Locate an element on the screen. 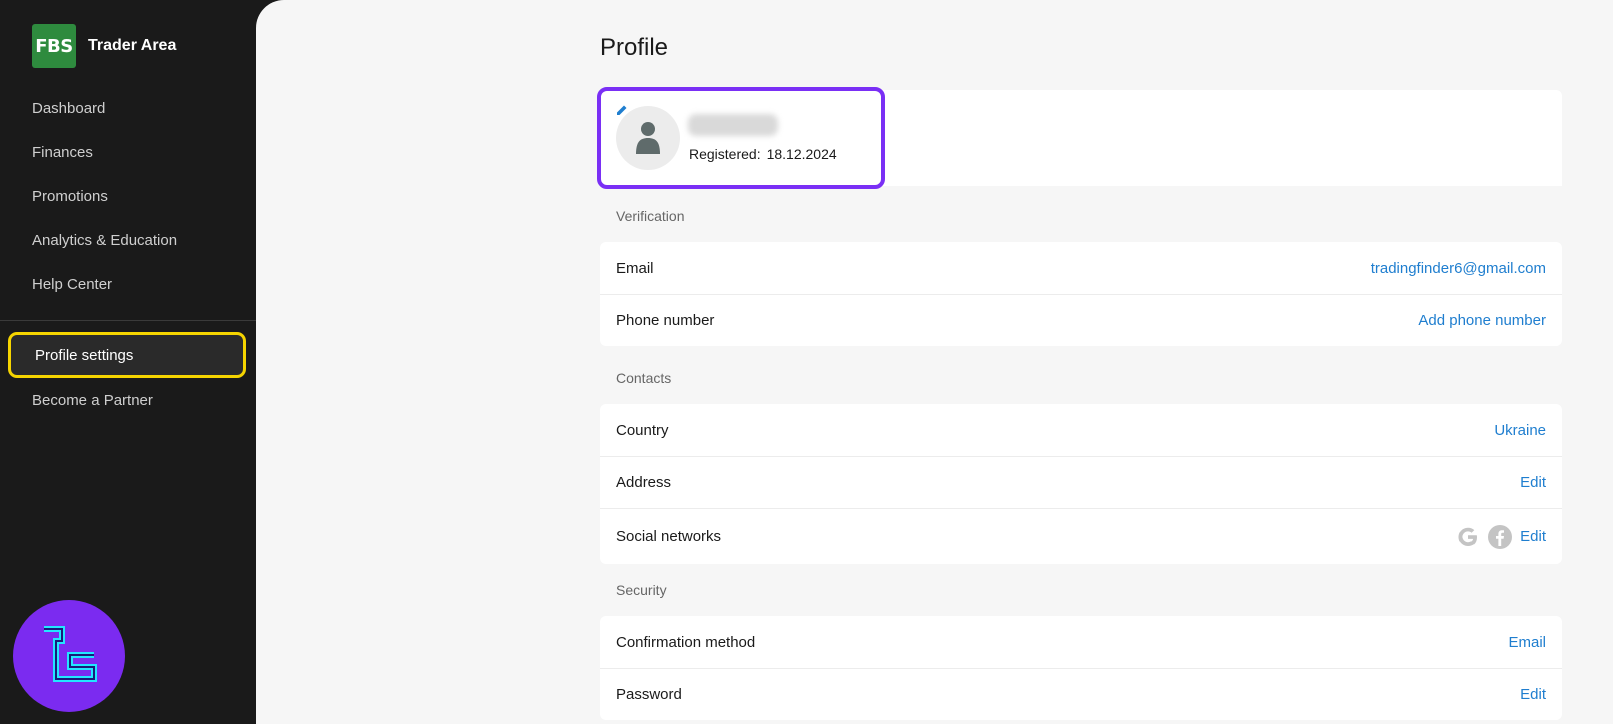 This screenshot has width=1613, height=724. registered-label: Registered: is located at coordinates (725, 154).